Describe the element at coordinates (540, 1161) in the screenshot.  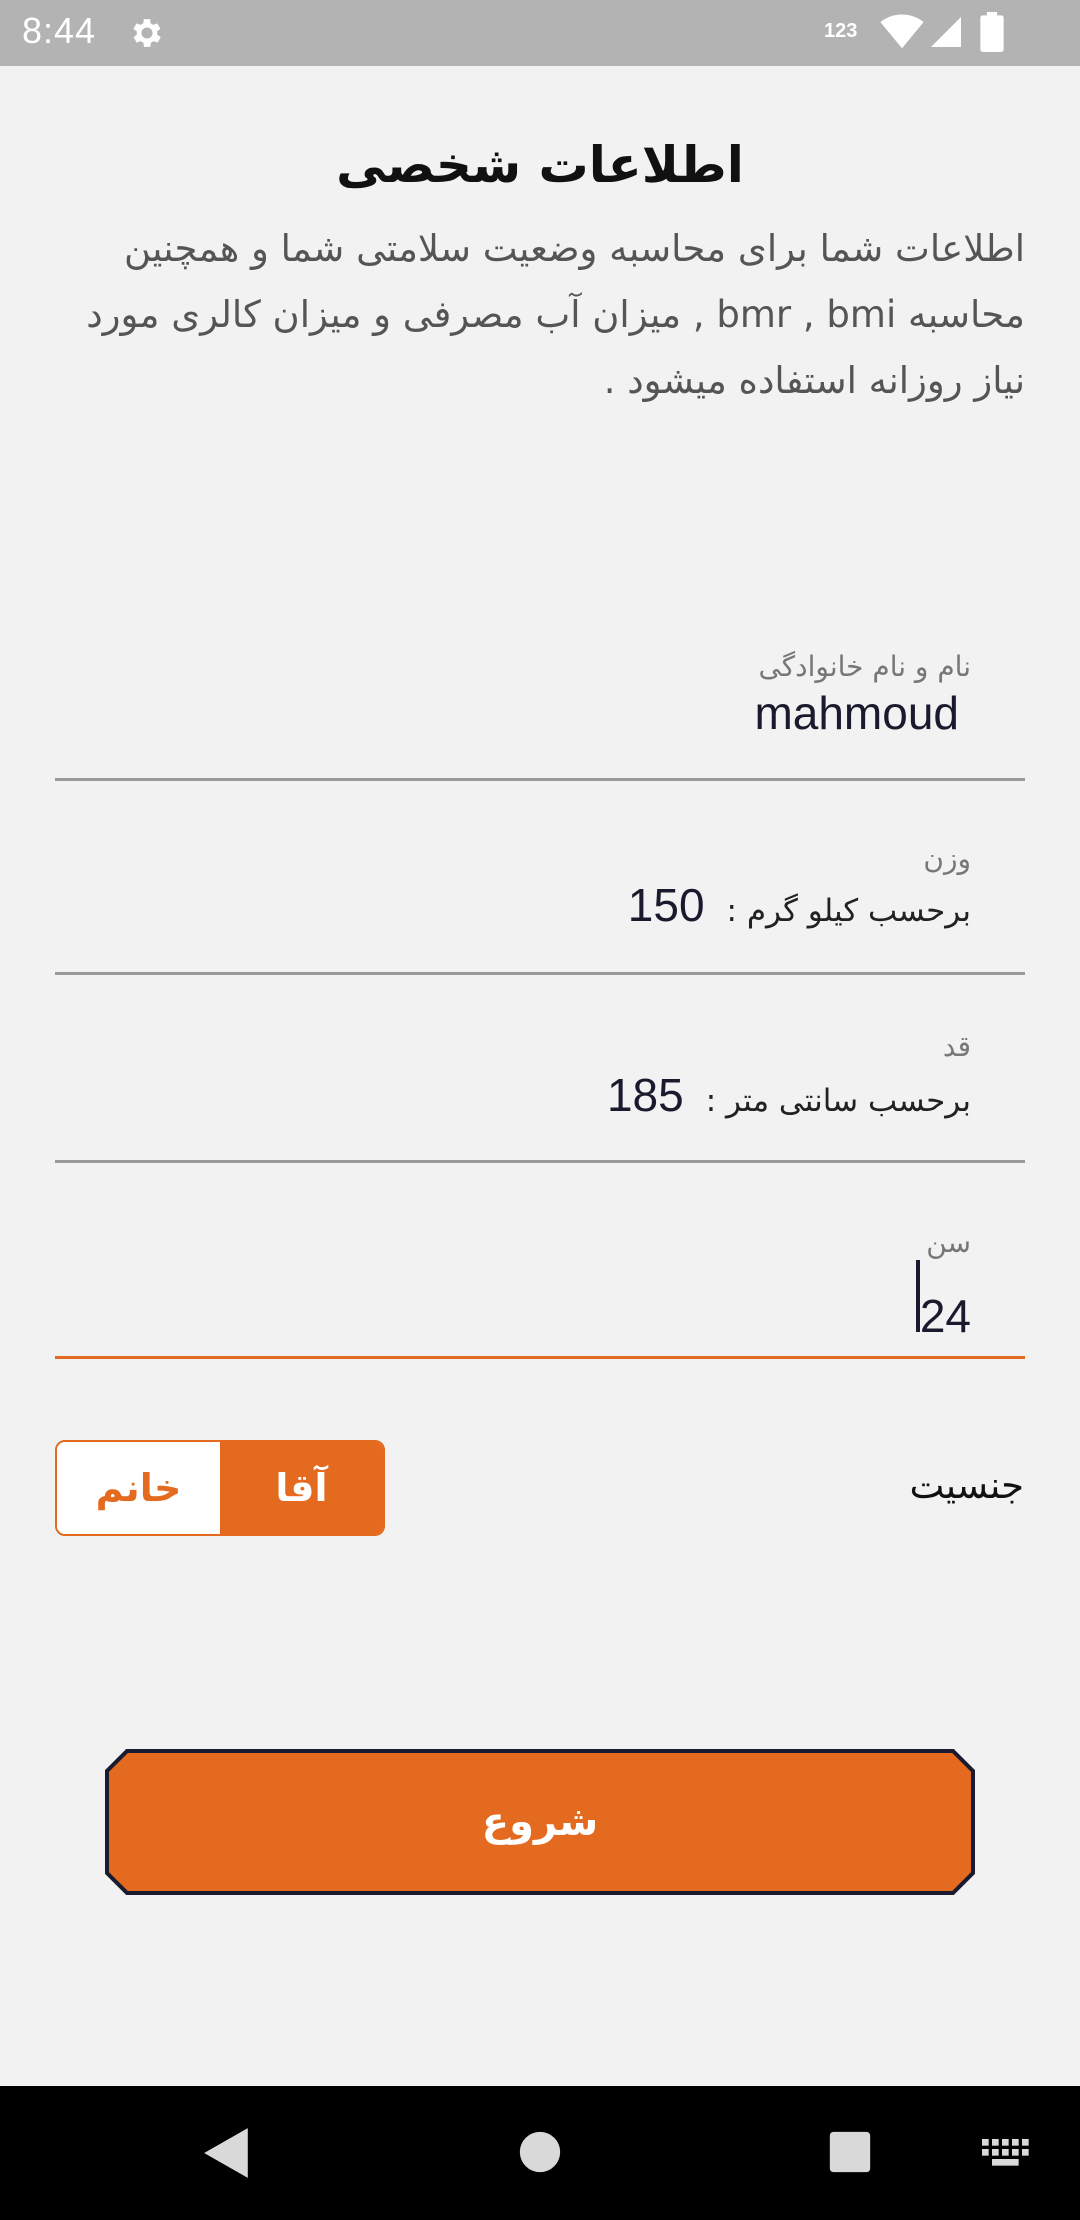
I see `height-field-underline` at that location.